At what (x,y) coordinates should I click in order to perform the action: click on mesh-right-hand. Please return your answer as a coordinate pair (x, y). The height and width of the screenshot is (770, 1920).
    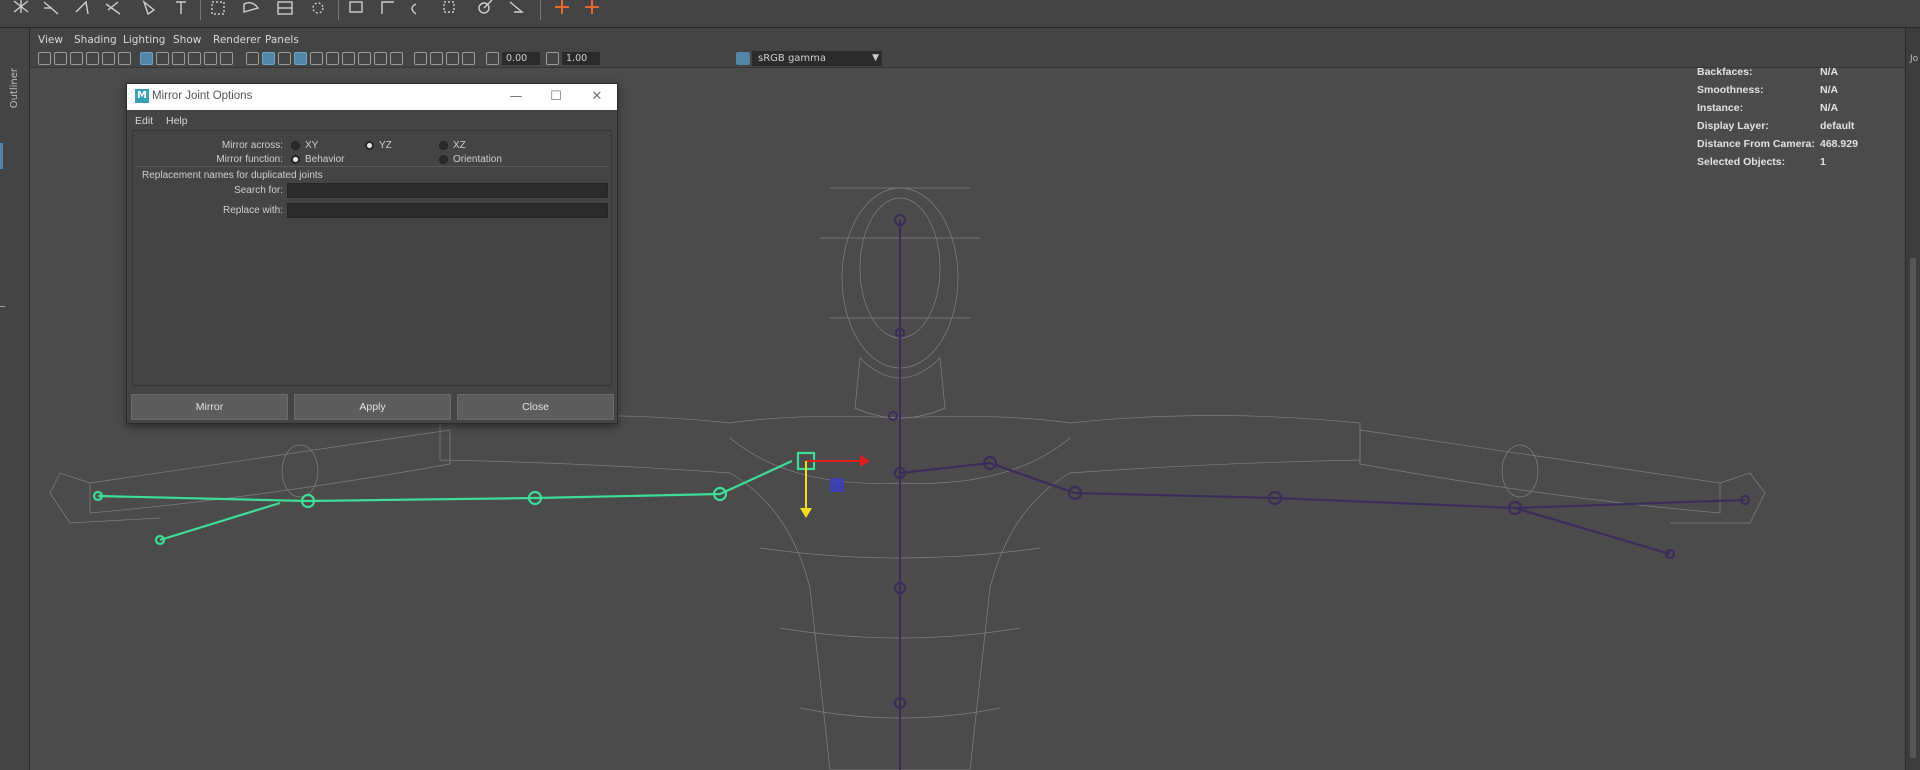
    Looking at the image, I should click on (1718, 498).